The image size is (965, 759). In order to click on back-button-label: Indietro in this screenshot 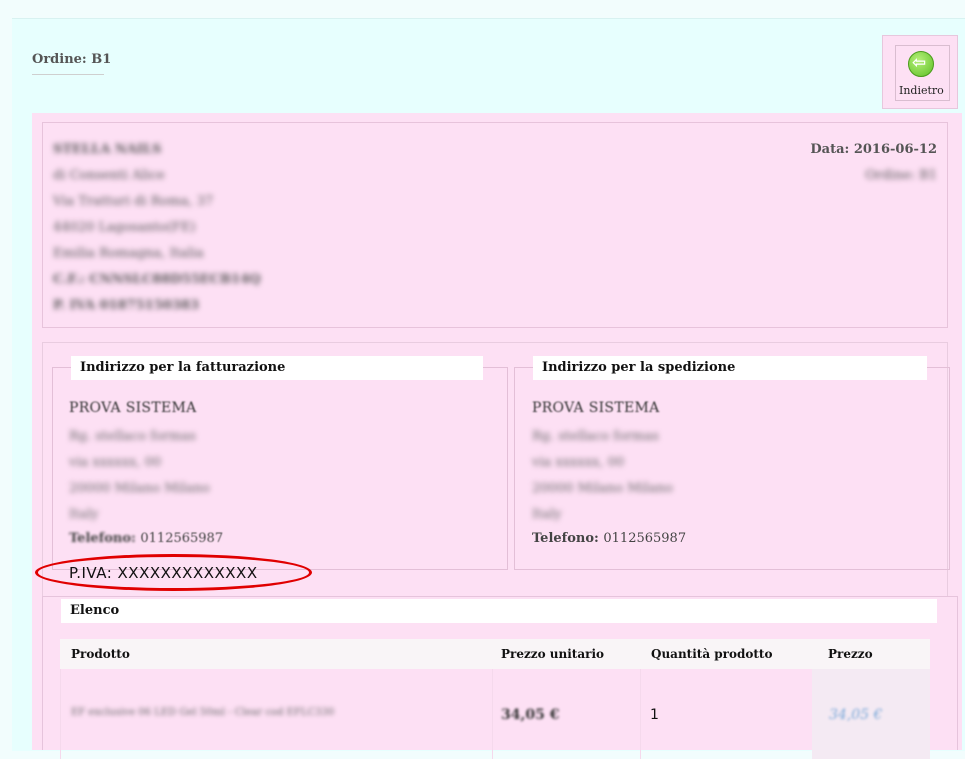, I will do `click(921, 90)`.